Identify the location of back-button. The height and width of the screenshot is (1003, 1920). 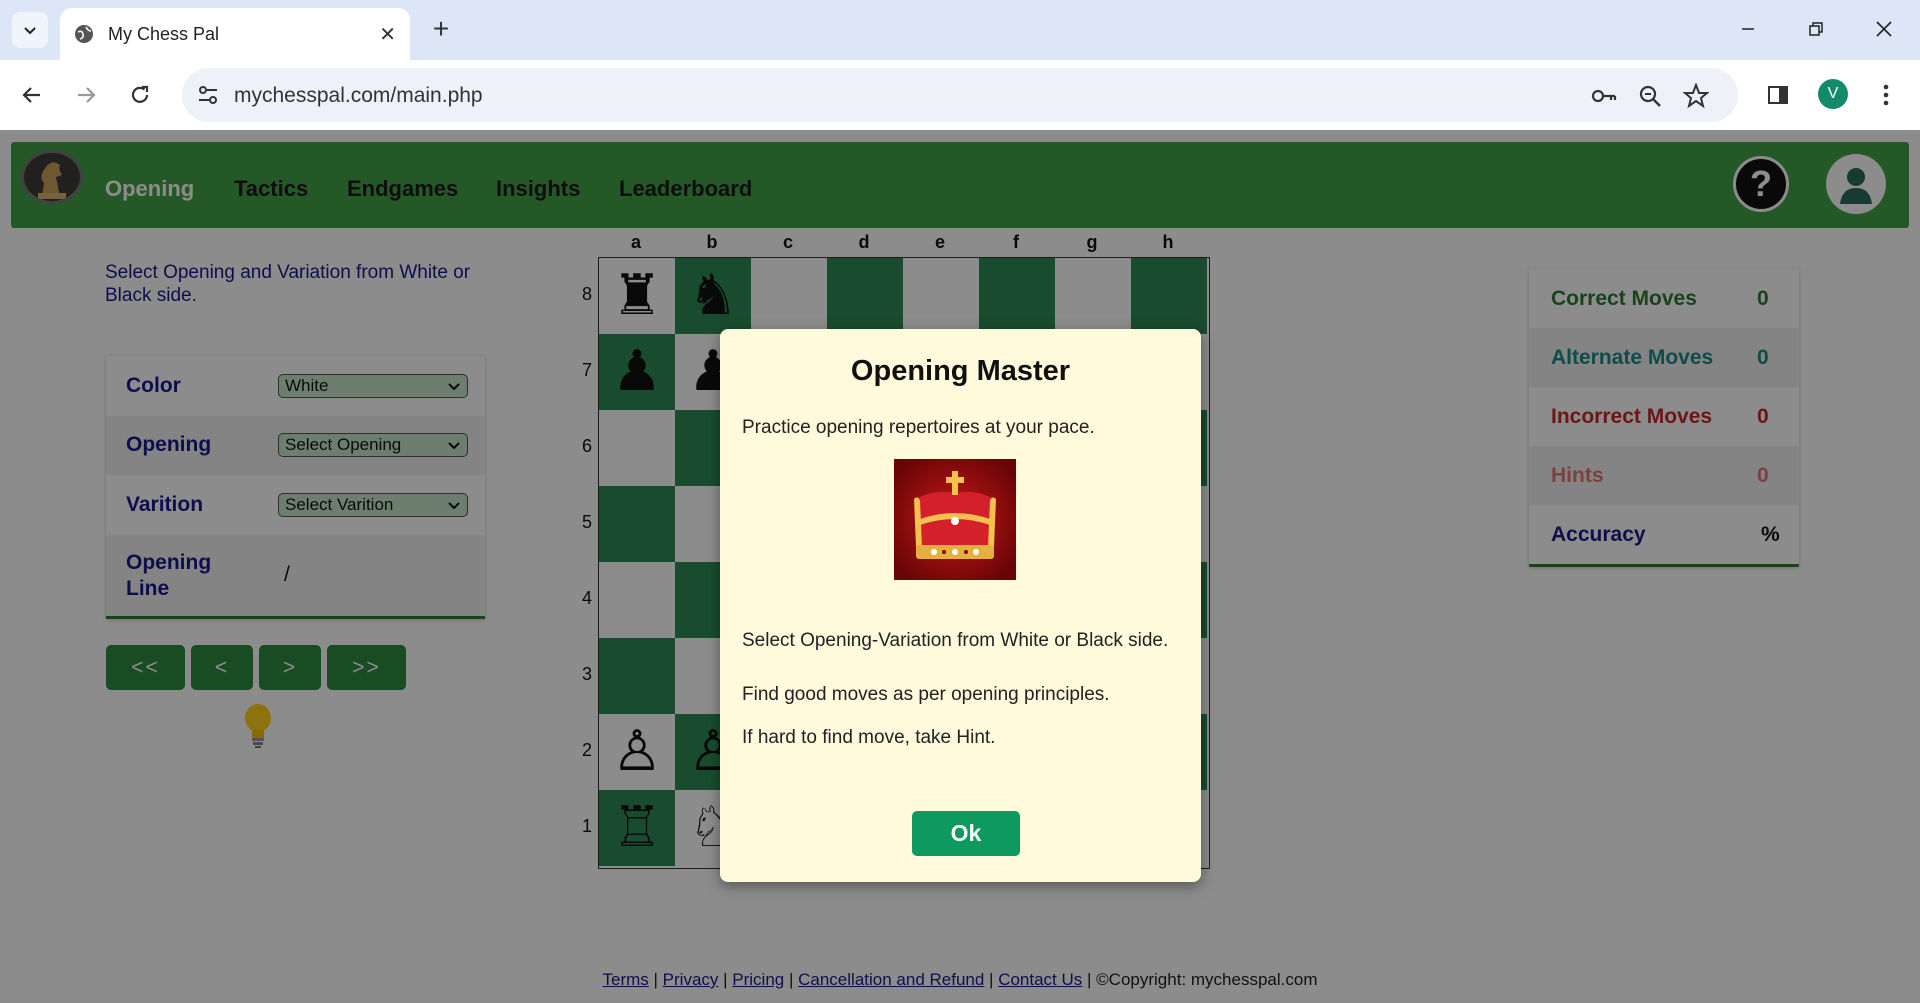
(32, 95).